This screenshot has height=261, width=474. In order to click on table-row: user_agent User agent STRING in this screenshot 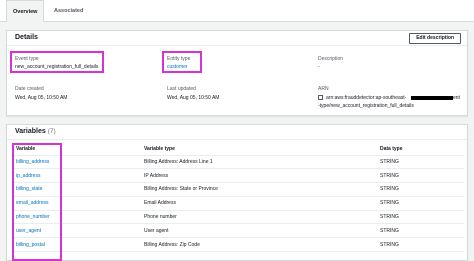, I will do `click(238, 231)`.